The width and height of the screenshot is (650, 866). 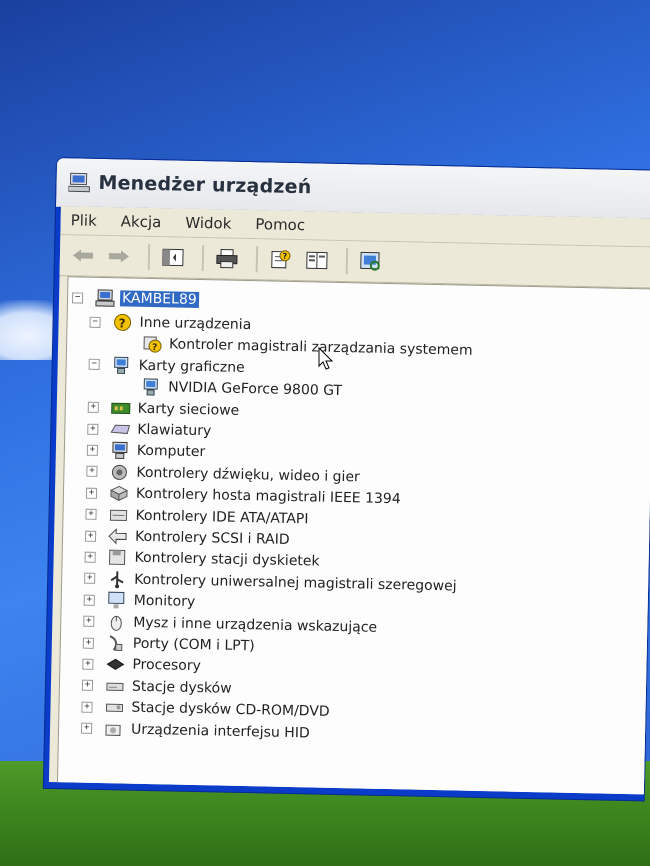 What do you see at coordinates (194, 645) in the screenshot?
I see `tree-item-label: Porty (COM i LPT)` at bounding box center [194, 645].